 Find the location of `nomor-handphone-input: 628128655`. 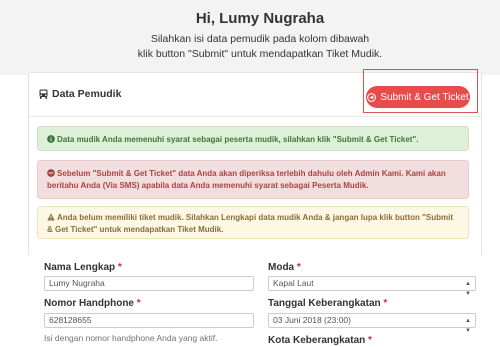

nomor-handphone-input: 628128655 is located at coordinates (149, 320).